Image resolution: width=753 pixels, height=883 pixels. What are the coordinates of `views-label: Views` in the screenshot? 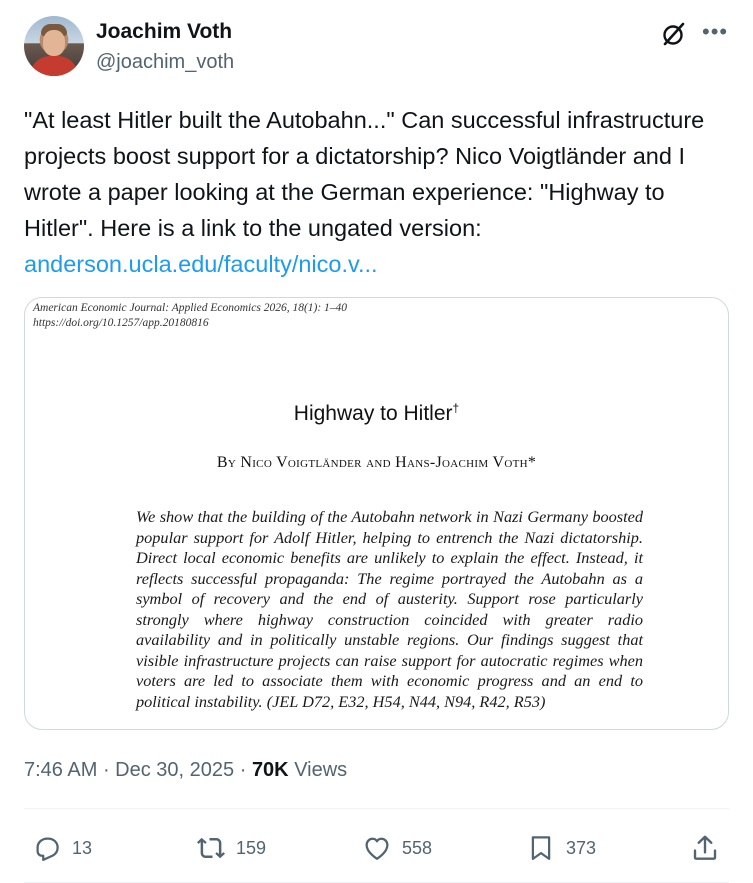 It's located at (318, 770).